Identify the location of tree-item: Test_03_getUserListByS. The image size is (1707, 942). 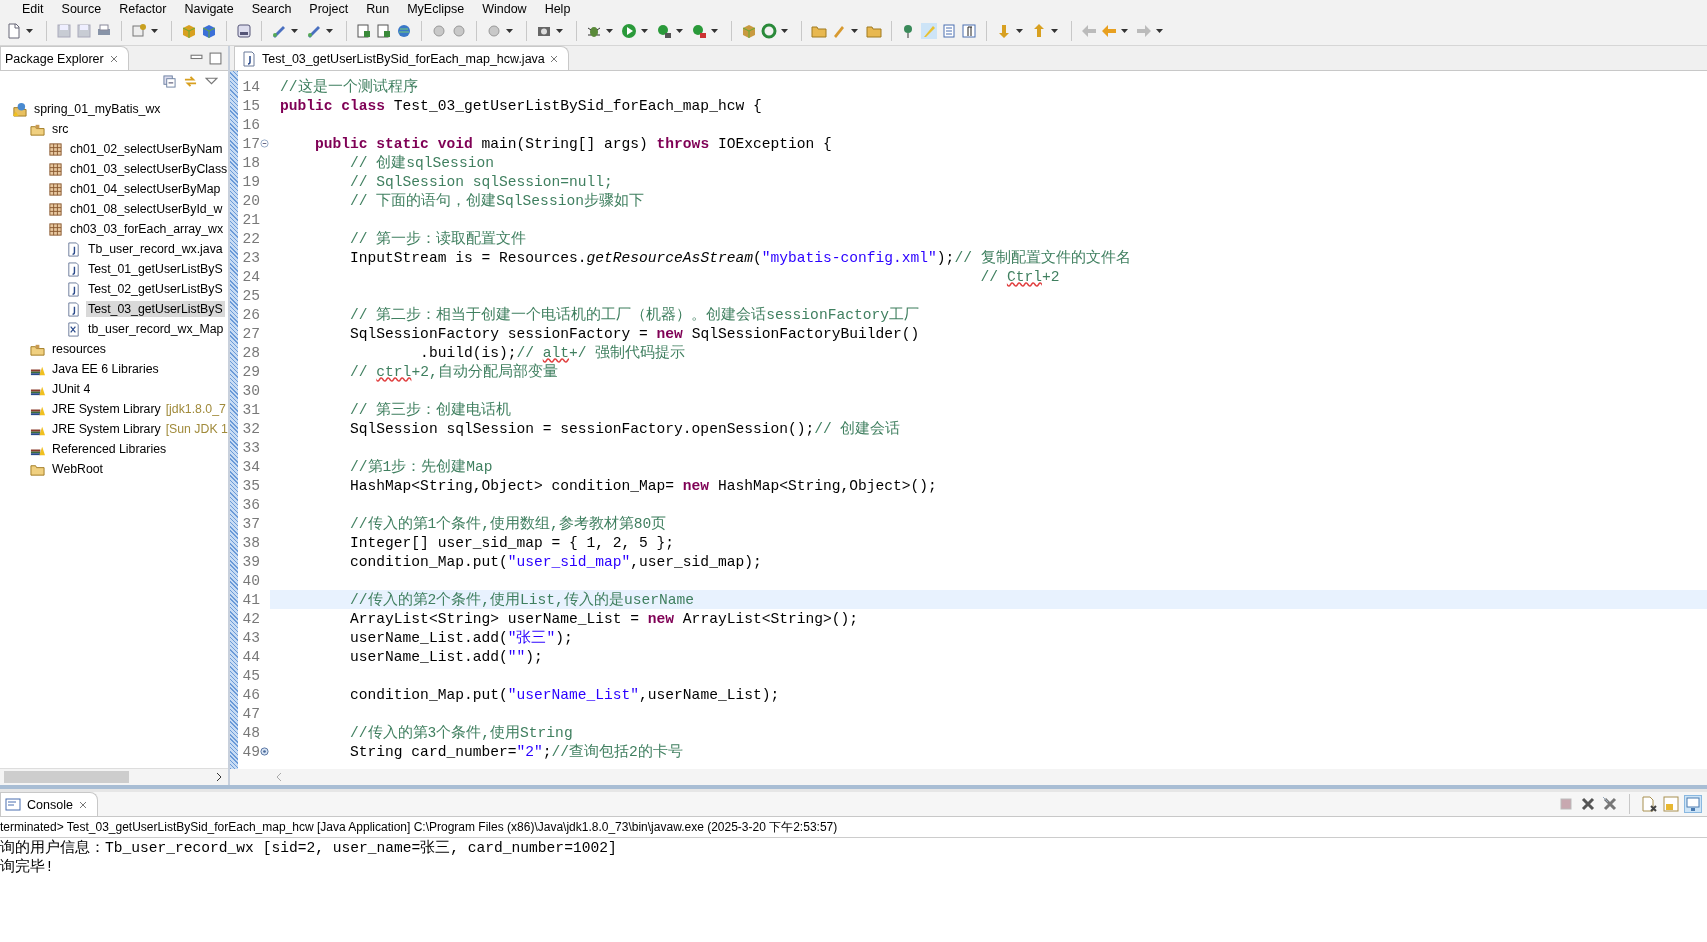
(114, 309).